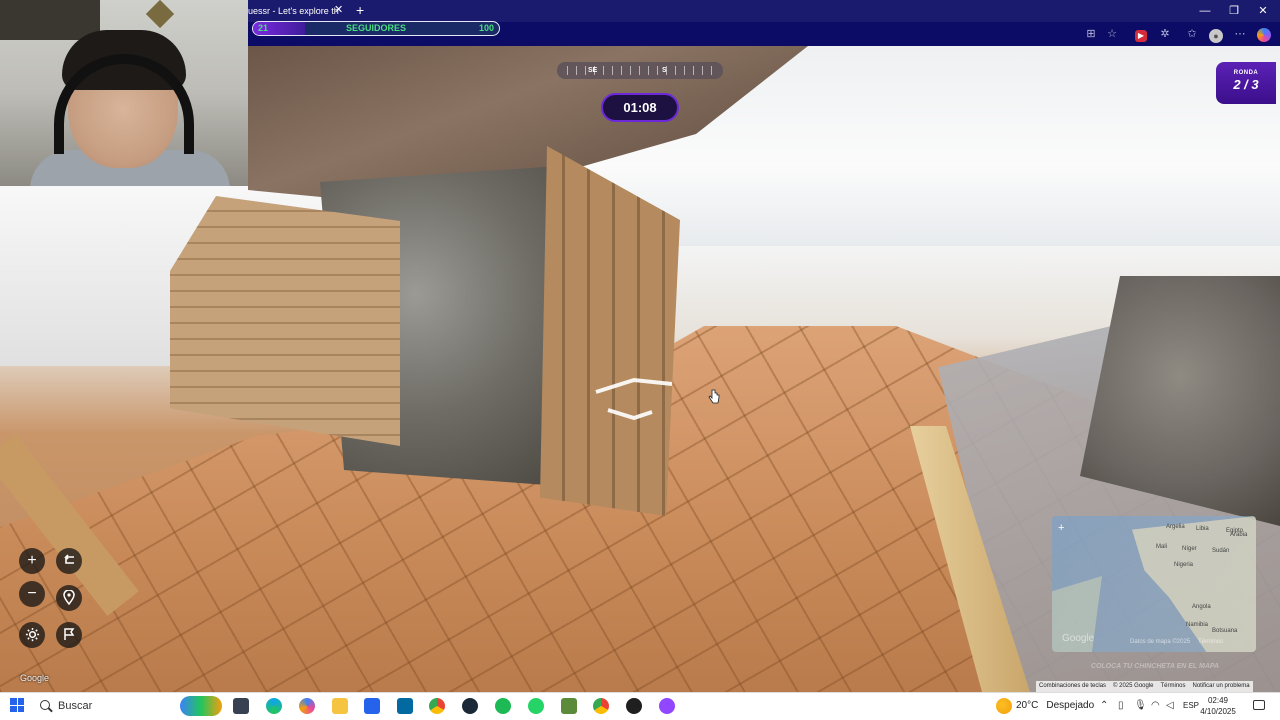 Image resolution: width=1280 pixels, height=720 pixels. Describe the element at coordinates (536, 706) in the screenshot. I see `whatsapp-icon` at that location.